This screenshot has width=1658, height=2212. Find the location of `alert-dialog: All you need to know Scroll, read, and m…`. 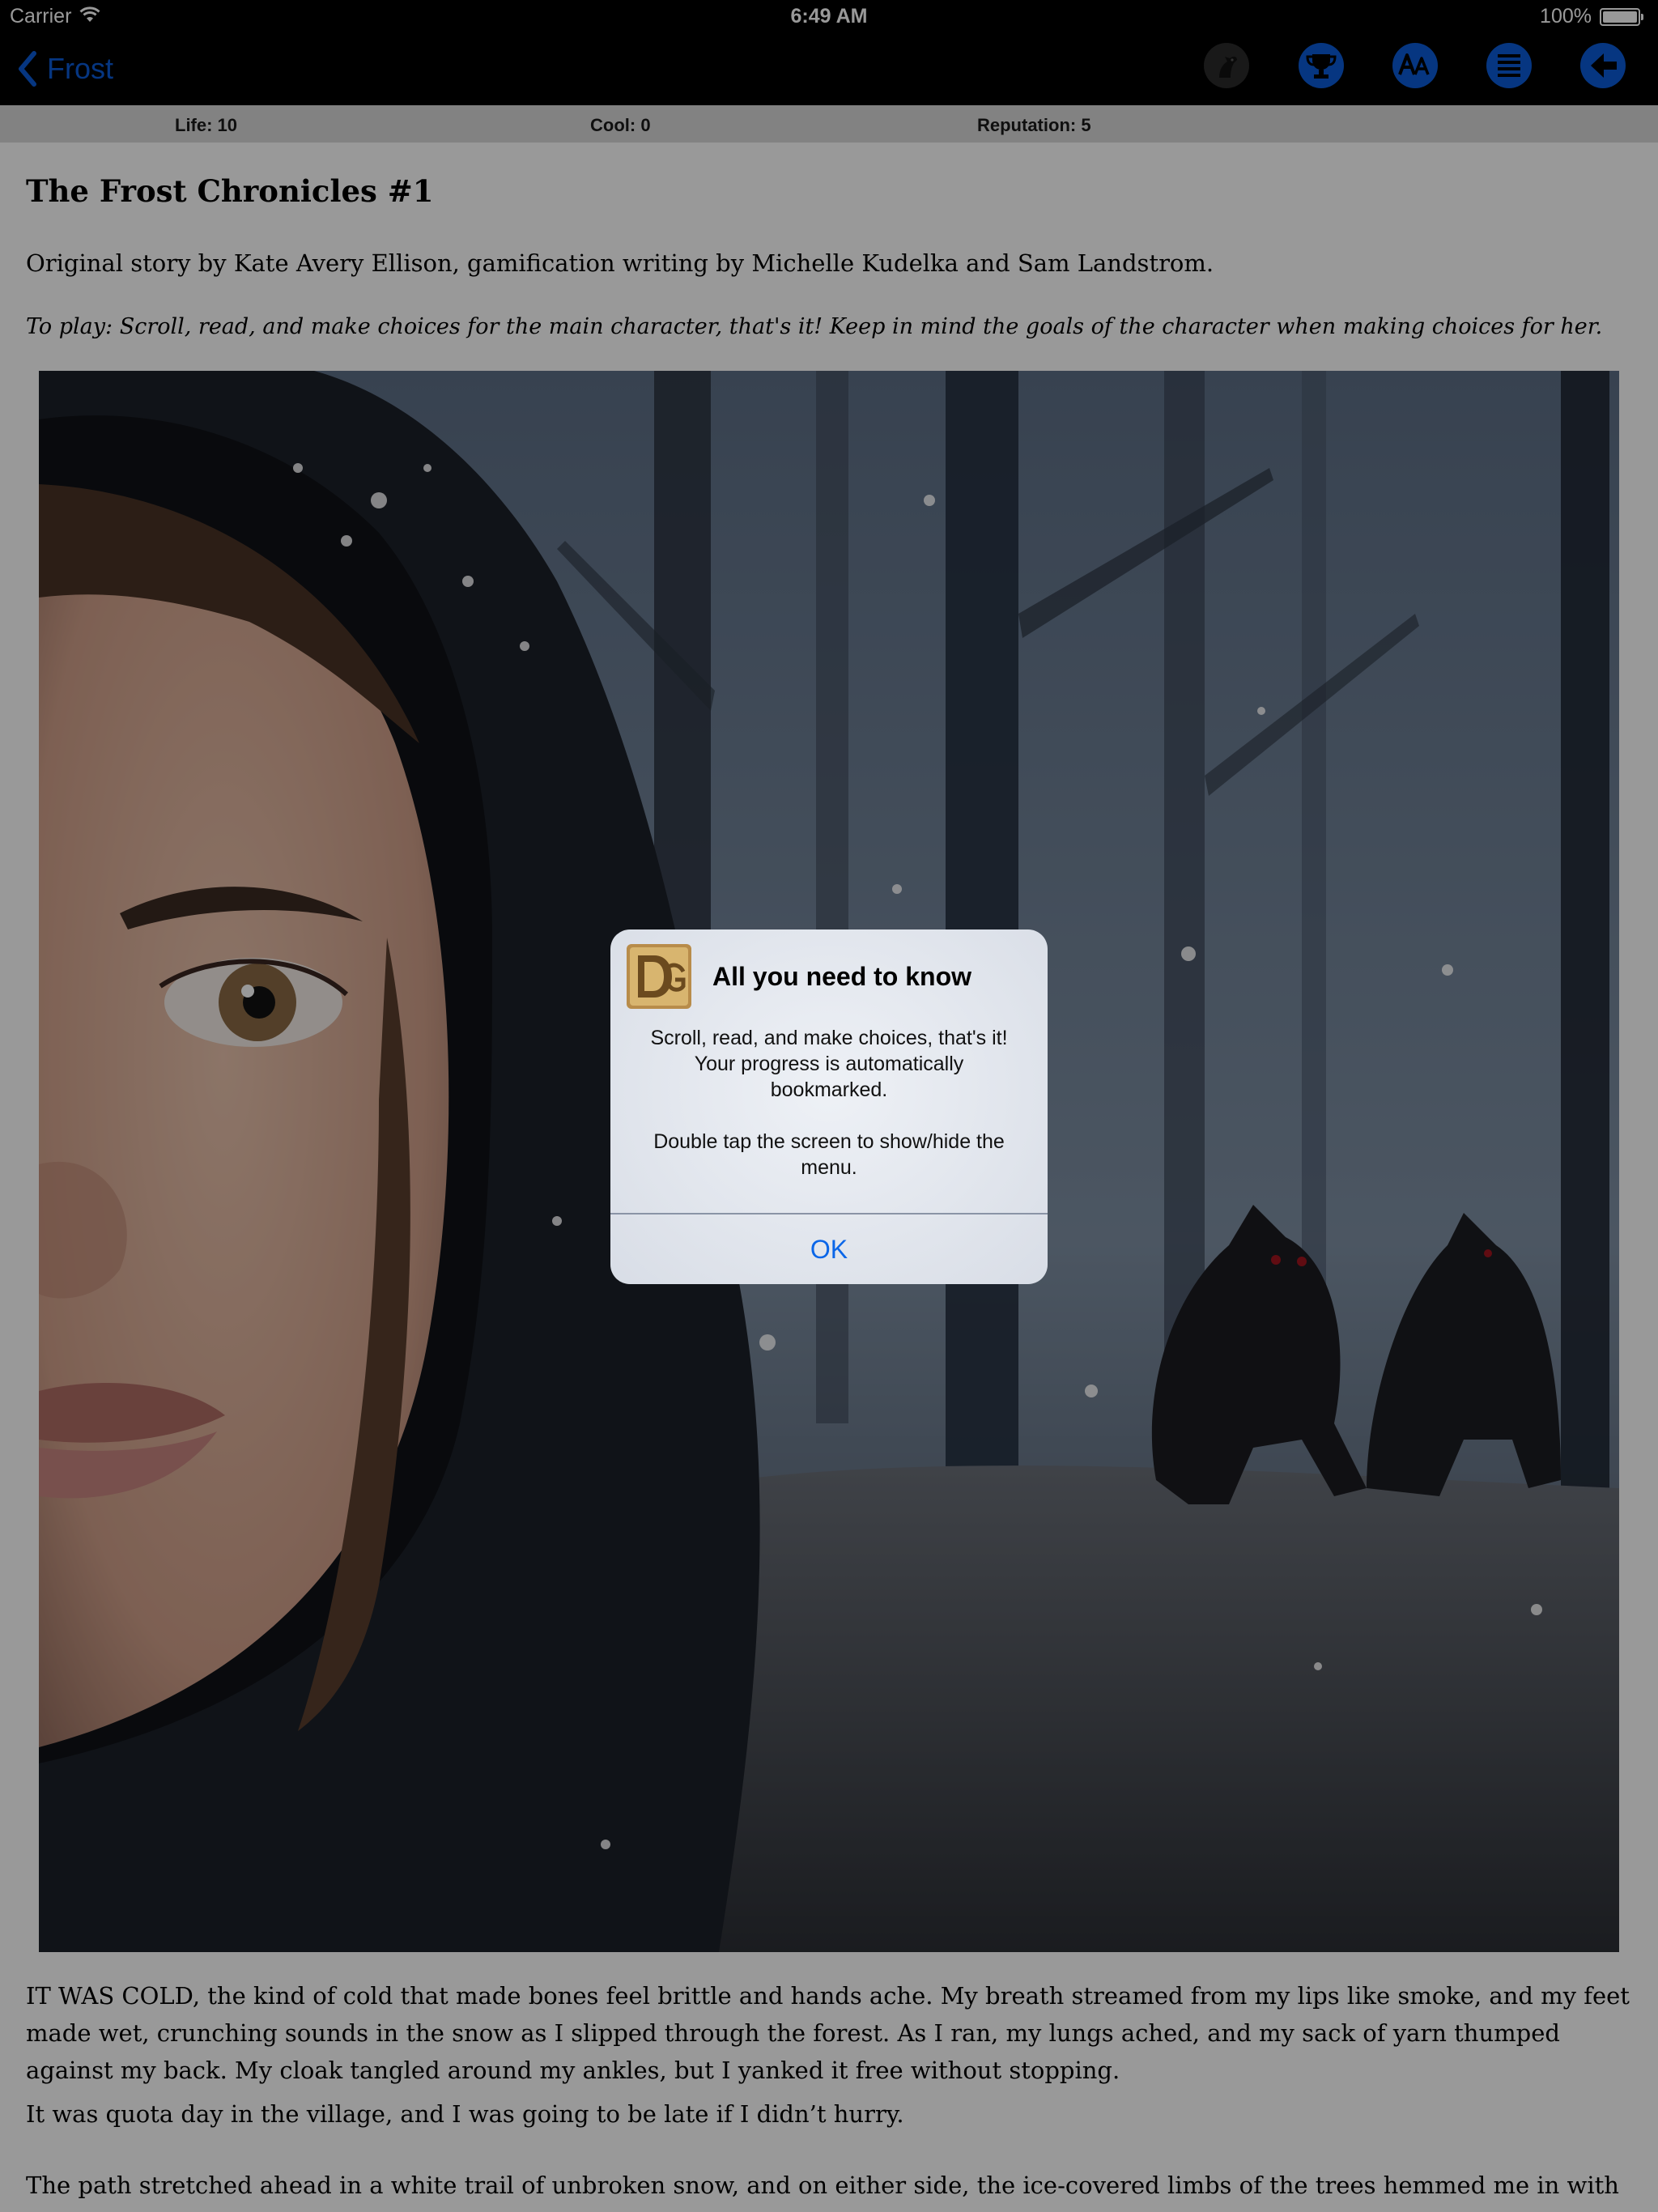

alert-dialog: All you need to know Scroll, read, and m… is located at coordinates (829, 1106).